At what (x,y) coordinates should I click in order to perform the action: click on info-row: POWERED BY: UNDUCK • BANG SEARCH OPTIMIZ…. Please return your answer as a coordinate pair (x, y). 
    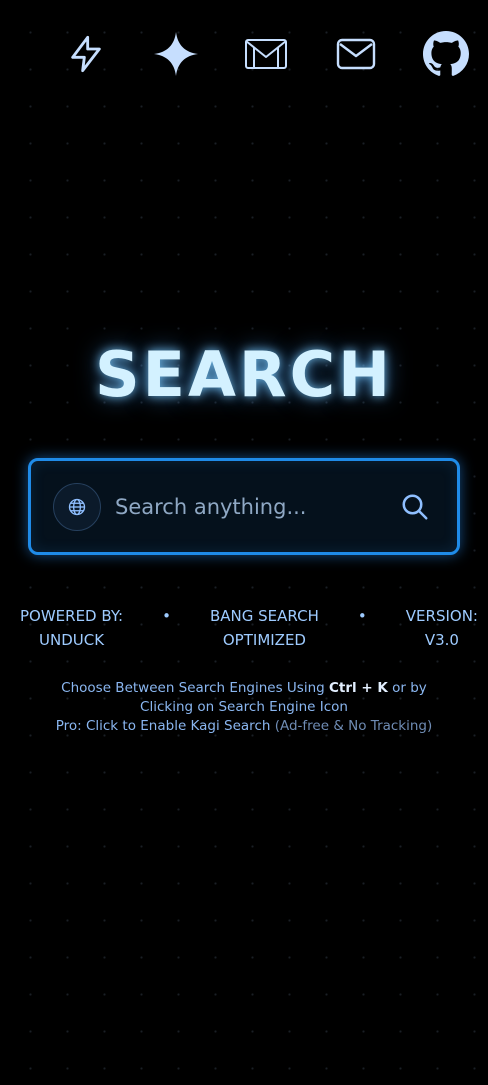
    Looking at the image, I should click on (249, 628).